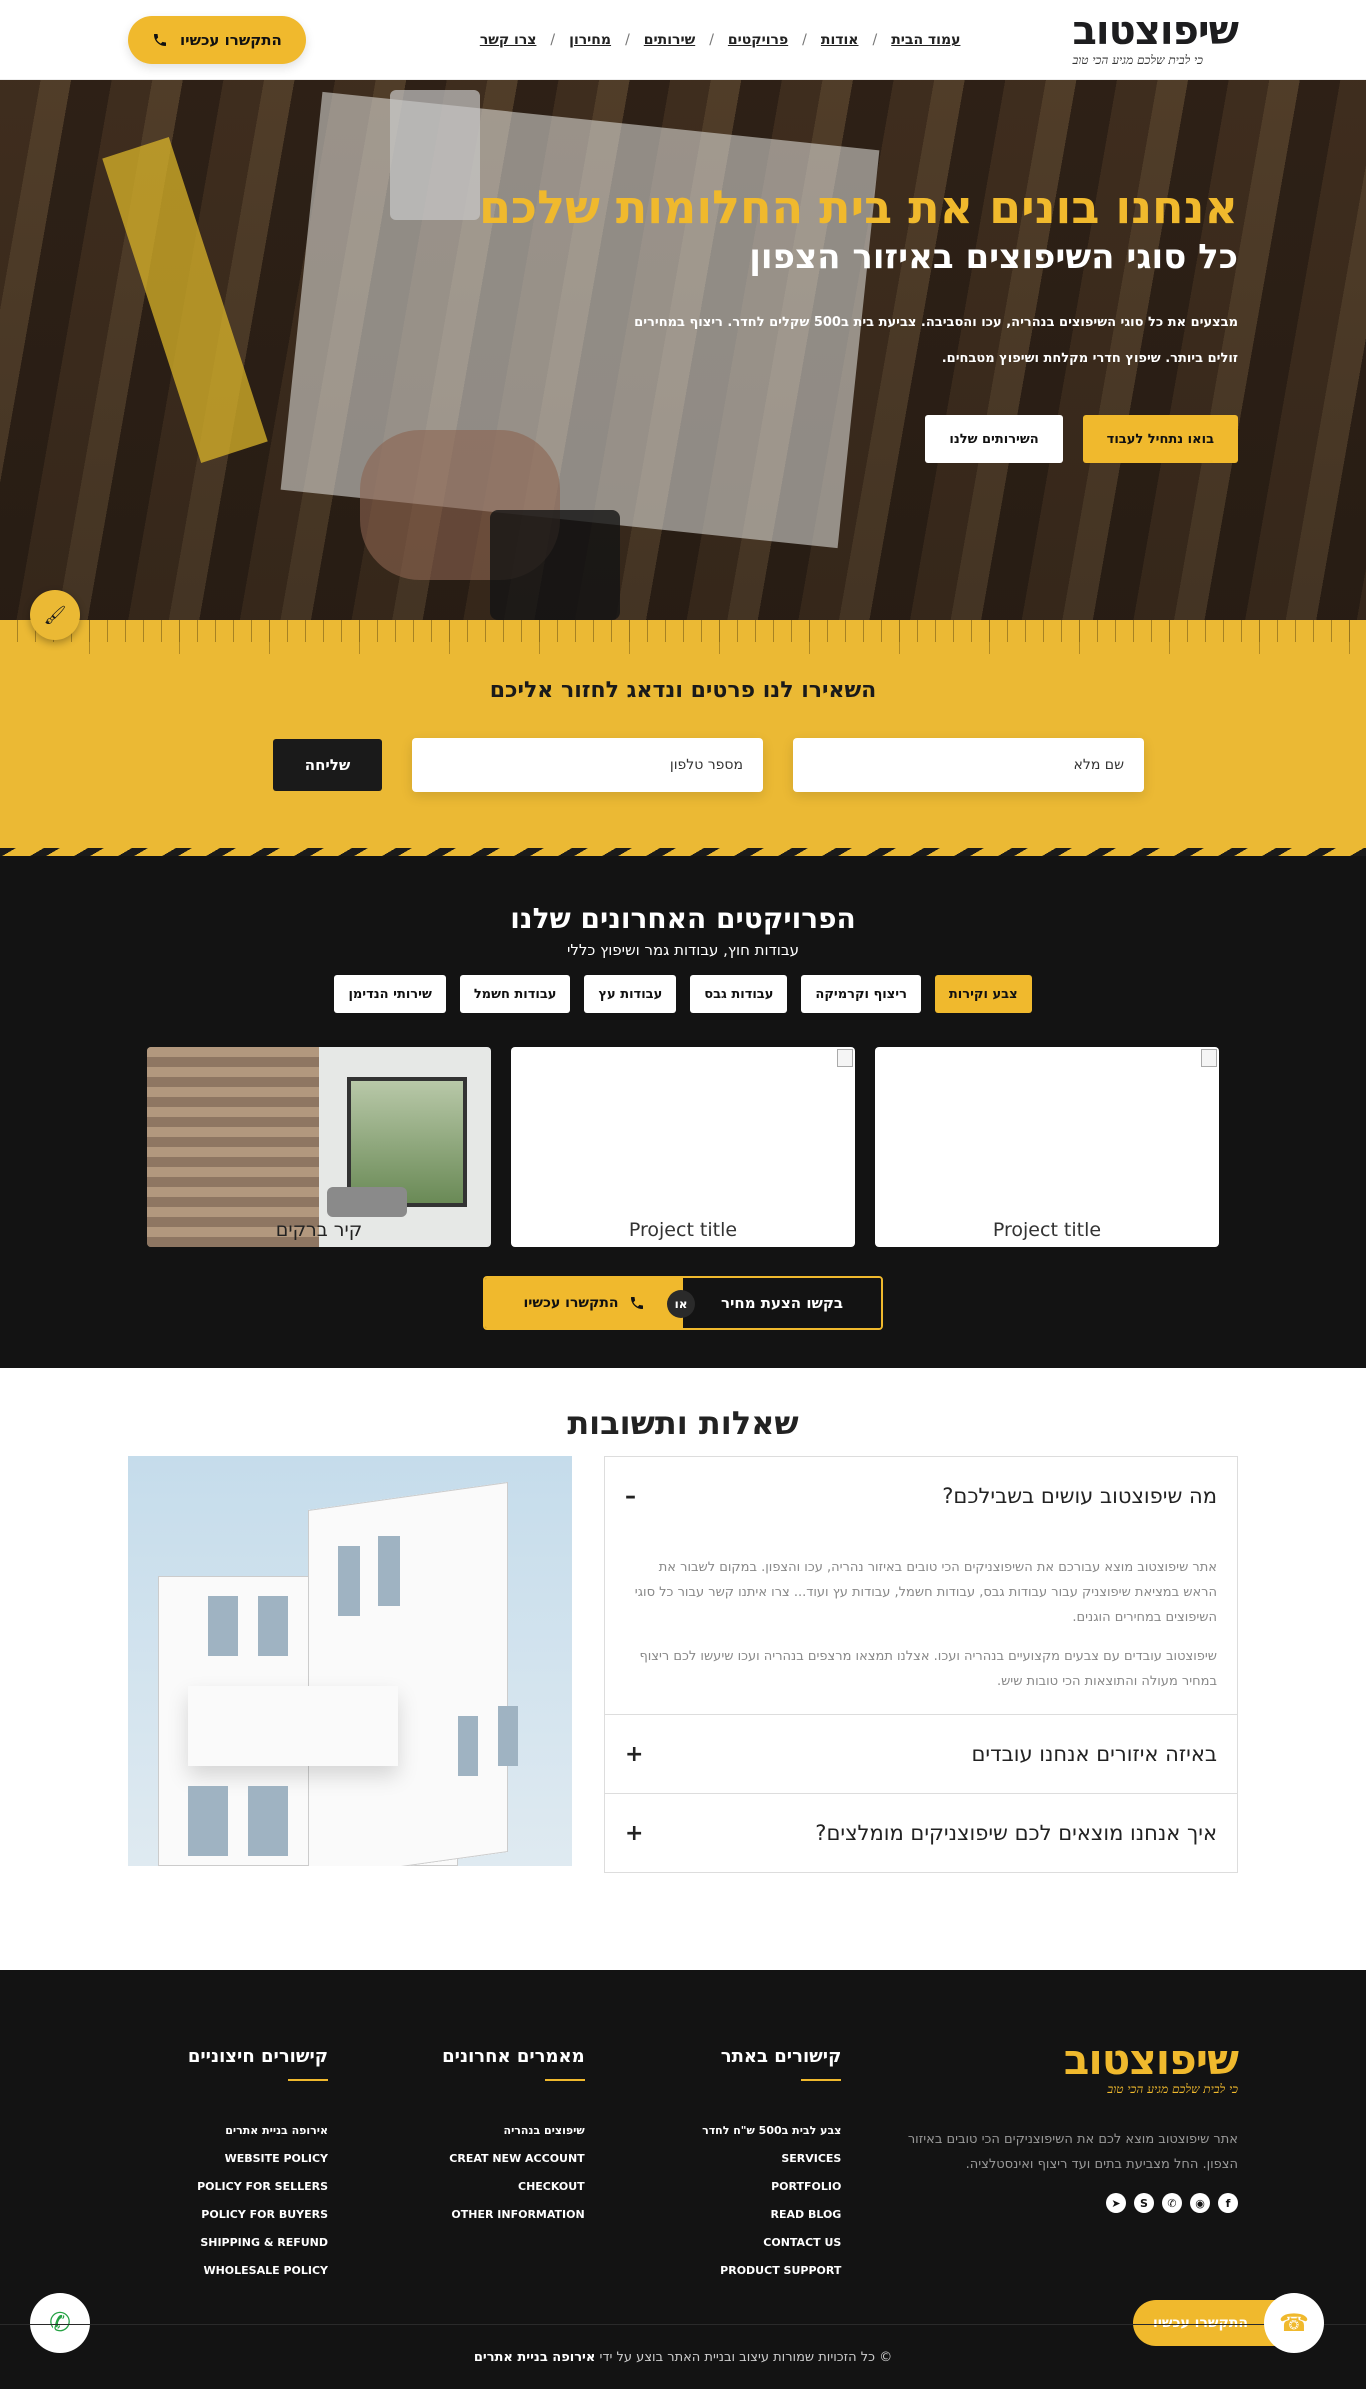 The width and height of the screenshot is (1366, 2389). What do you see at coordinates (741, 2243) in the screenshot?
I see `footer-link: CONTACT US` at bounding box center [741, 2243].